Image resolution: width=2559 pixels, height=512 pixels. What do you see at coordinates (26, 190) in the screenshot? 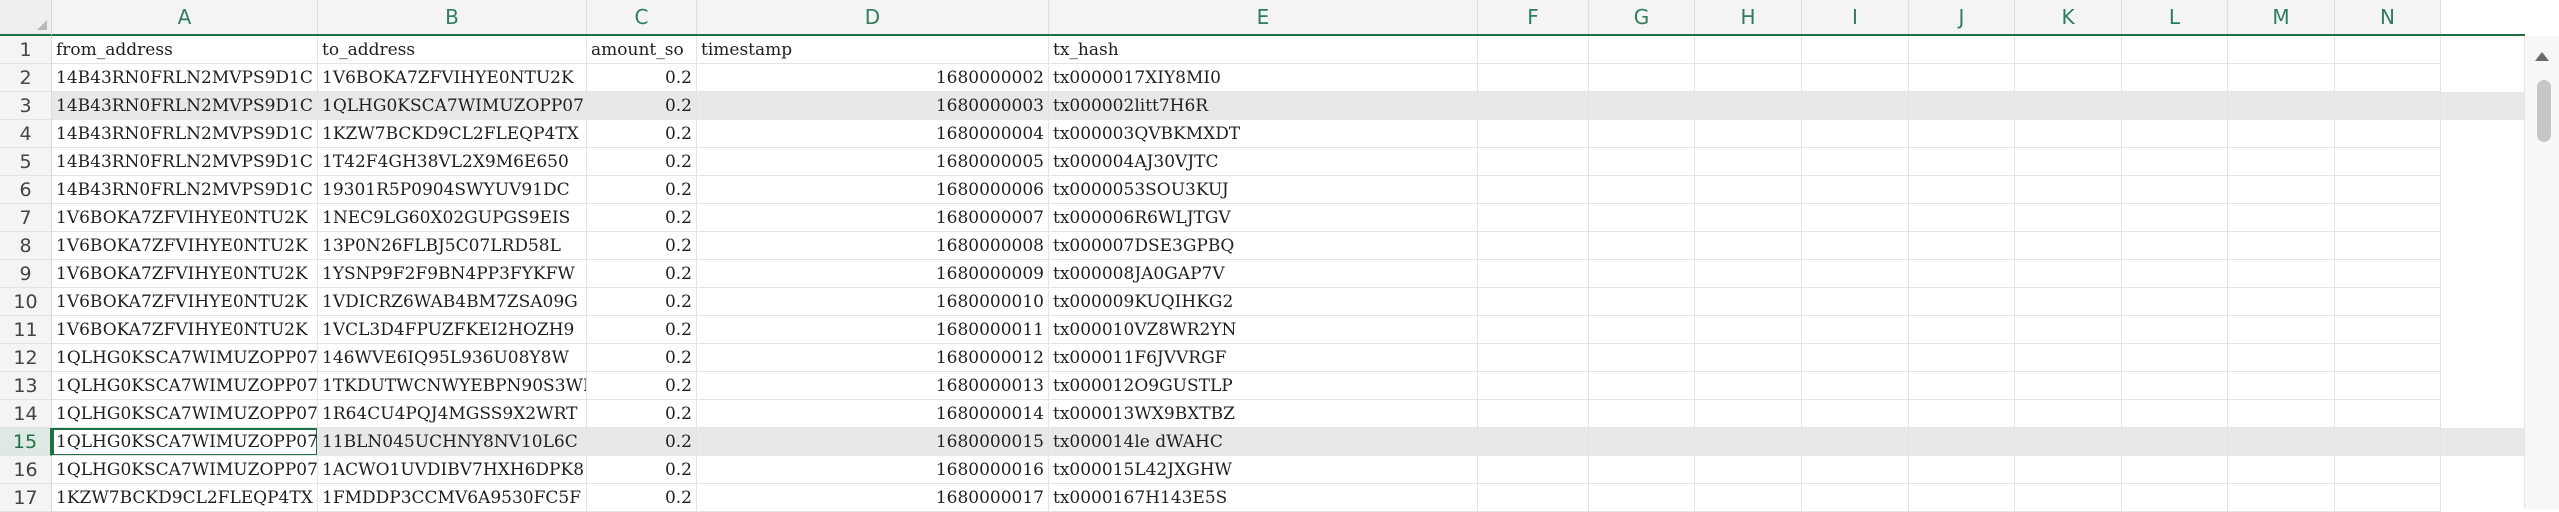
I see `row-header-6: 6` at bounding box center [26, 190].